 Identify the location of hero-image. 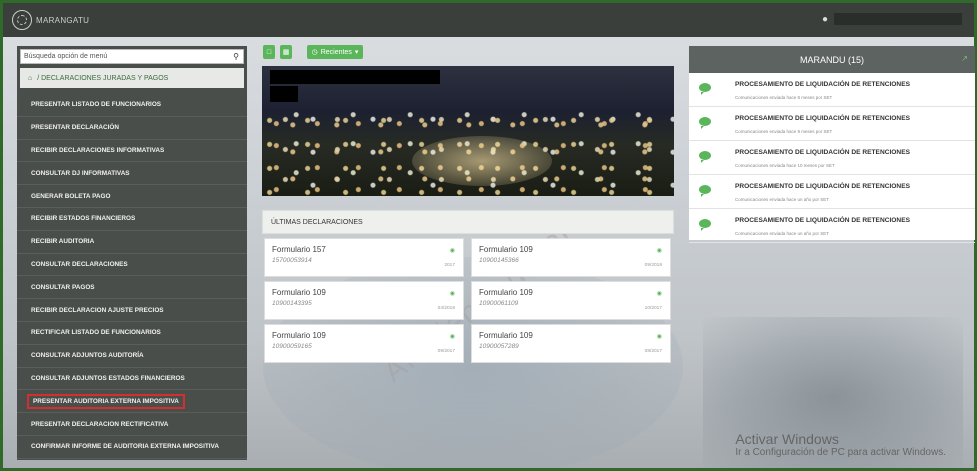
(468, 131).